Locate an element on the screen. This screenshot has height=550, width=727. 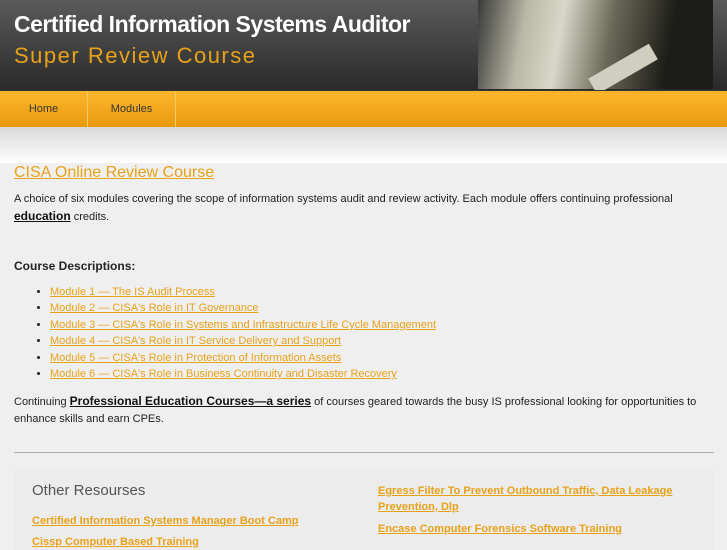
intro-tail: credits. is located at coordinates (90, 217).